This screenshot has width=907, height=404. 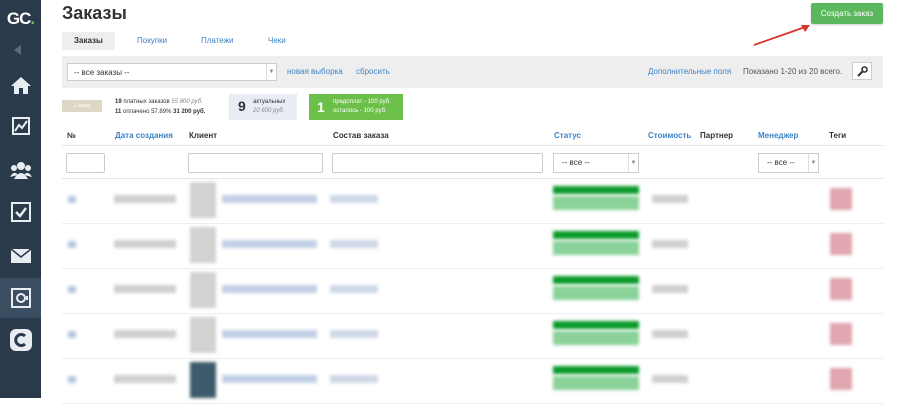 I want to click on settings-button, so click(x=862, y=71).